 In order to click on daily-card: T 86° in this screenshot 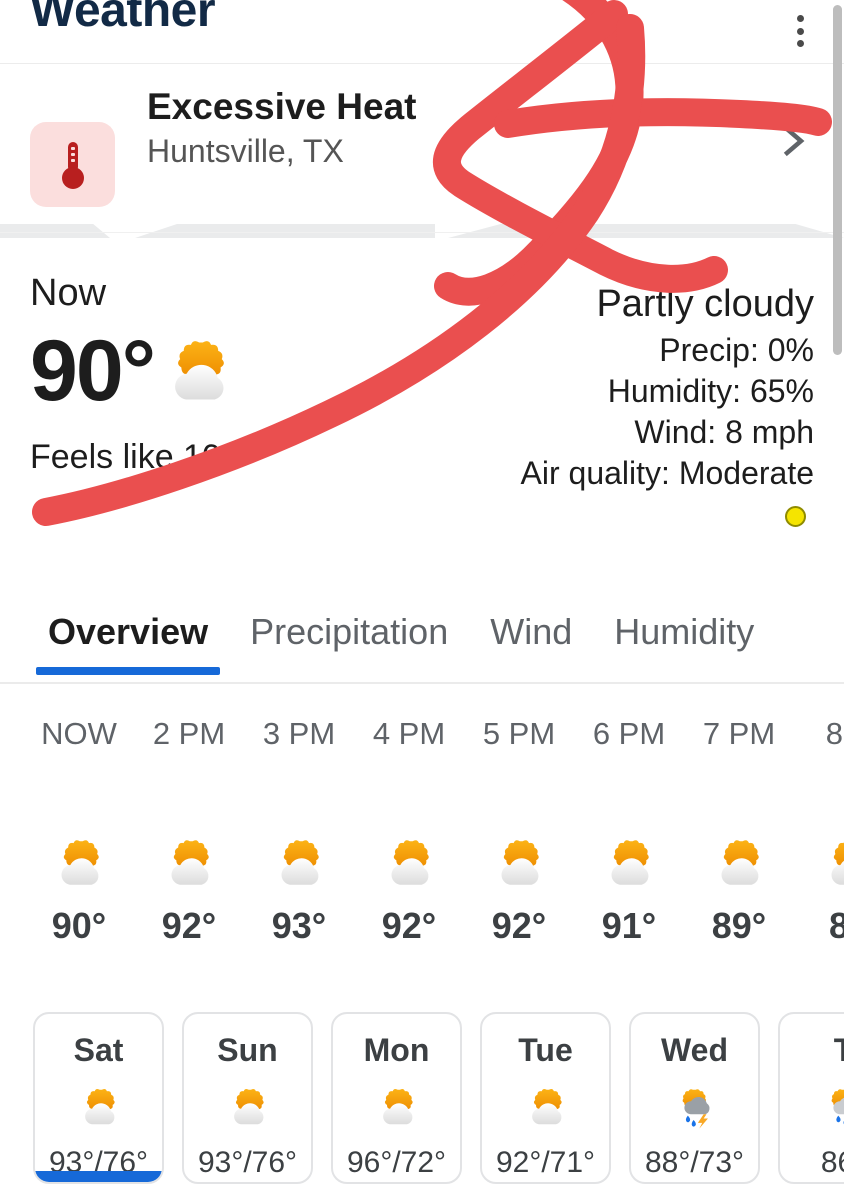, I will do `click(811, 1098)`.